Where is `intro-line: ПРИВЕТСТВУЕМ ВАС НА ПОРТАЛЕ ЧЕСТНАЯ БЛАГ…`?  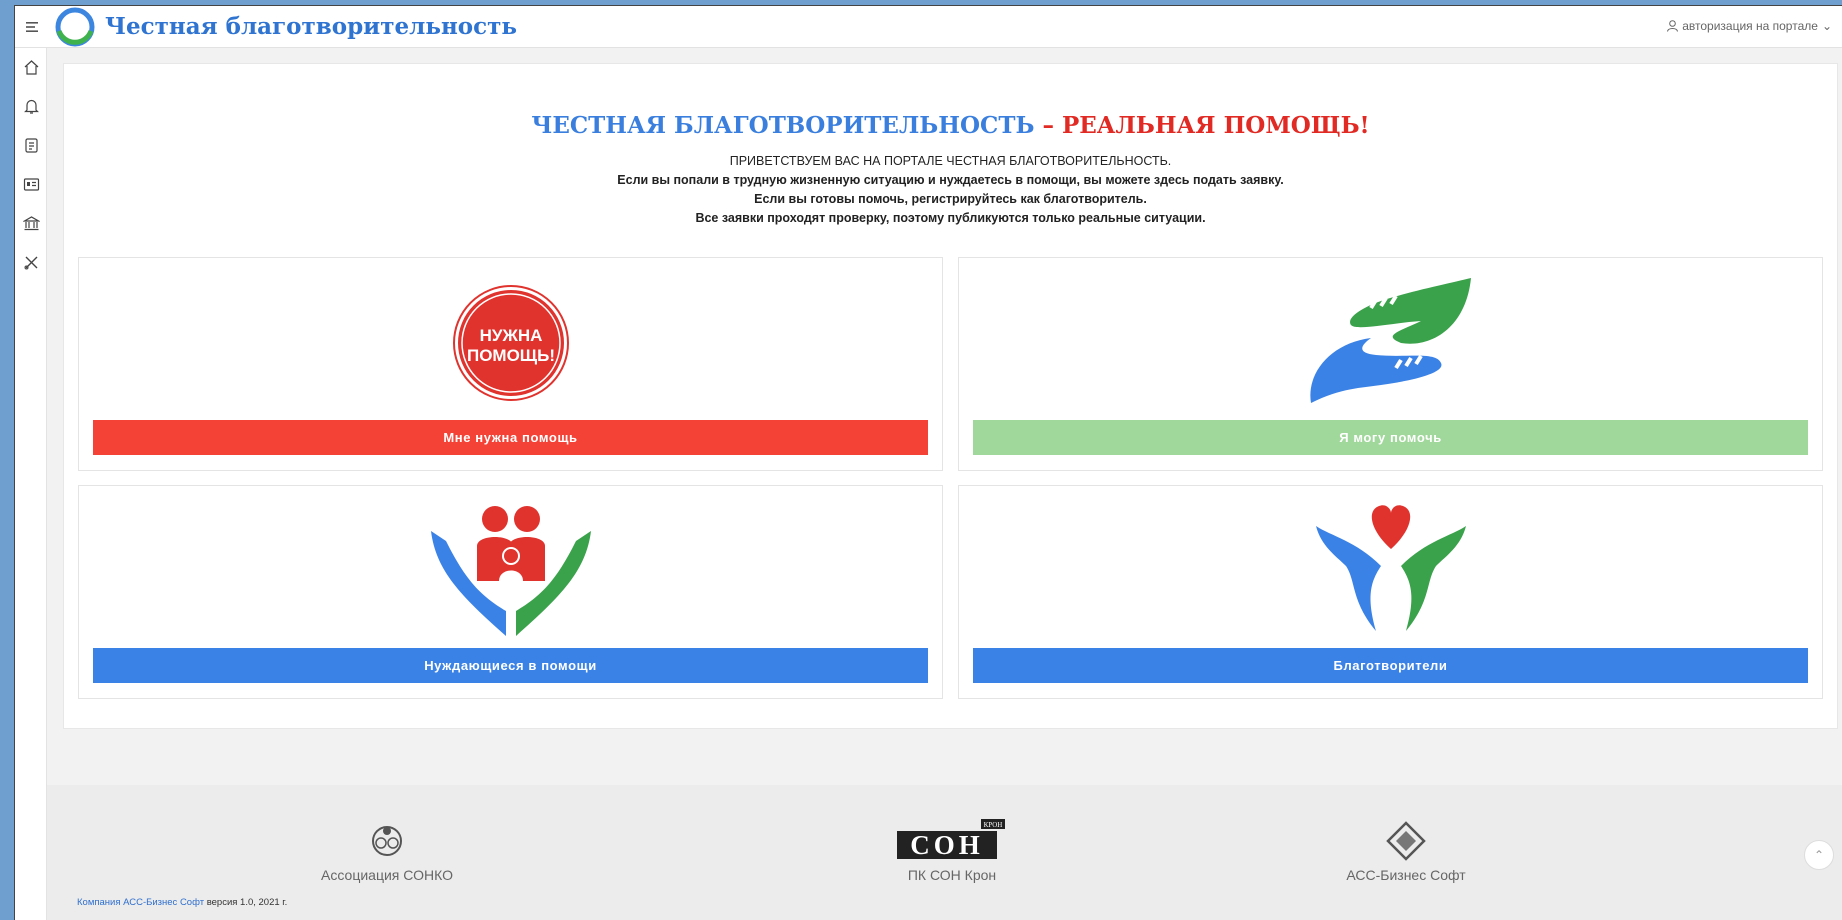 intro-line: ПРИВЕТСТВУЕМ ВАС НА ПОРТАЛЕ ЧЕСТНАЯ БЛАГ… is located at coordinates (950, 161).